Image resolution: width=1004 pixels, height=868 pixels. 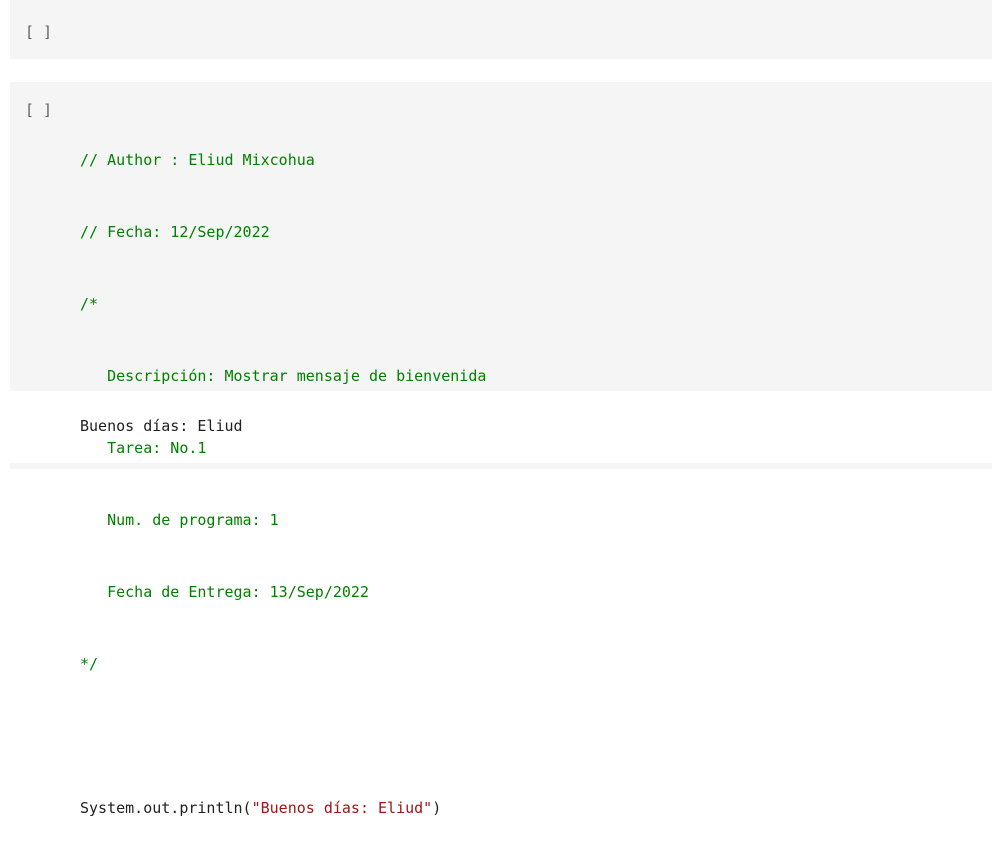 I want to click on code-comment-line: Tarea: No.1, so click(x=143, y=448).